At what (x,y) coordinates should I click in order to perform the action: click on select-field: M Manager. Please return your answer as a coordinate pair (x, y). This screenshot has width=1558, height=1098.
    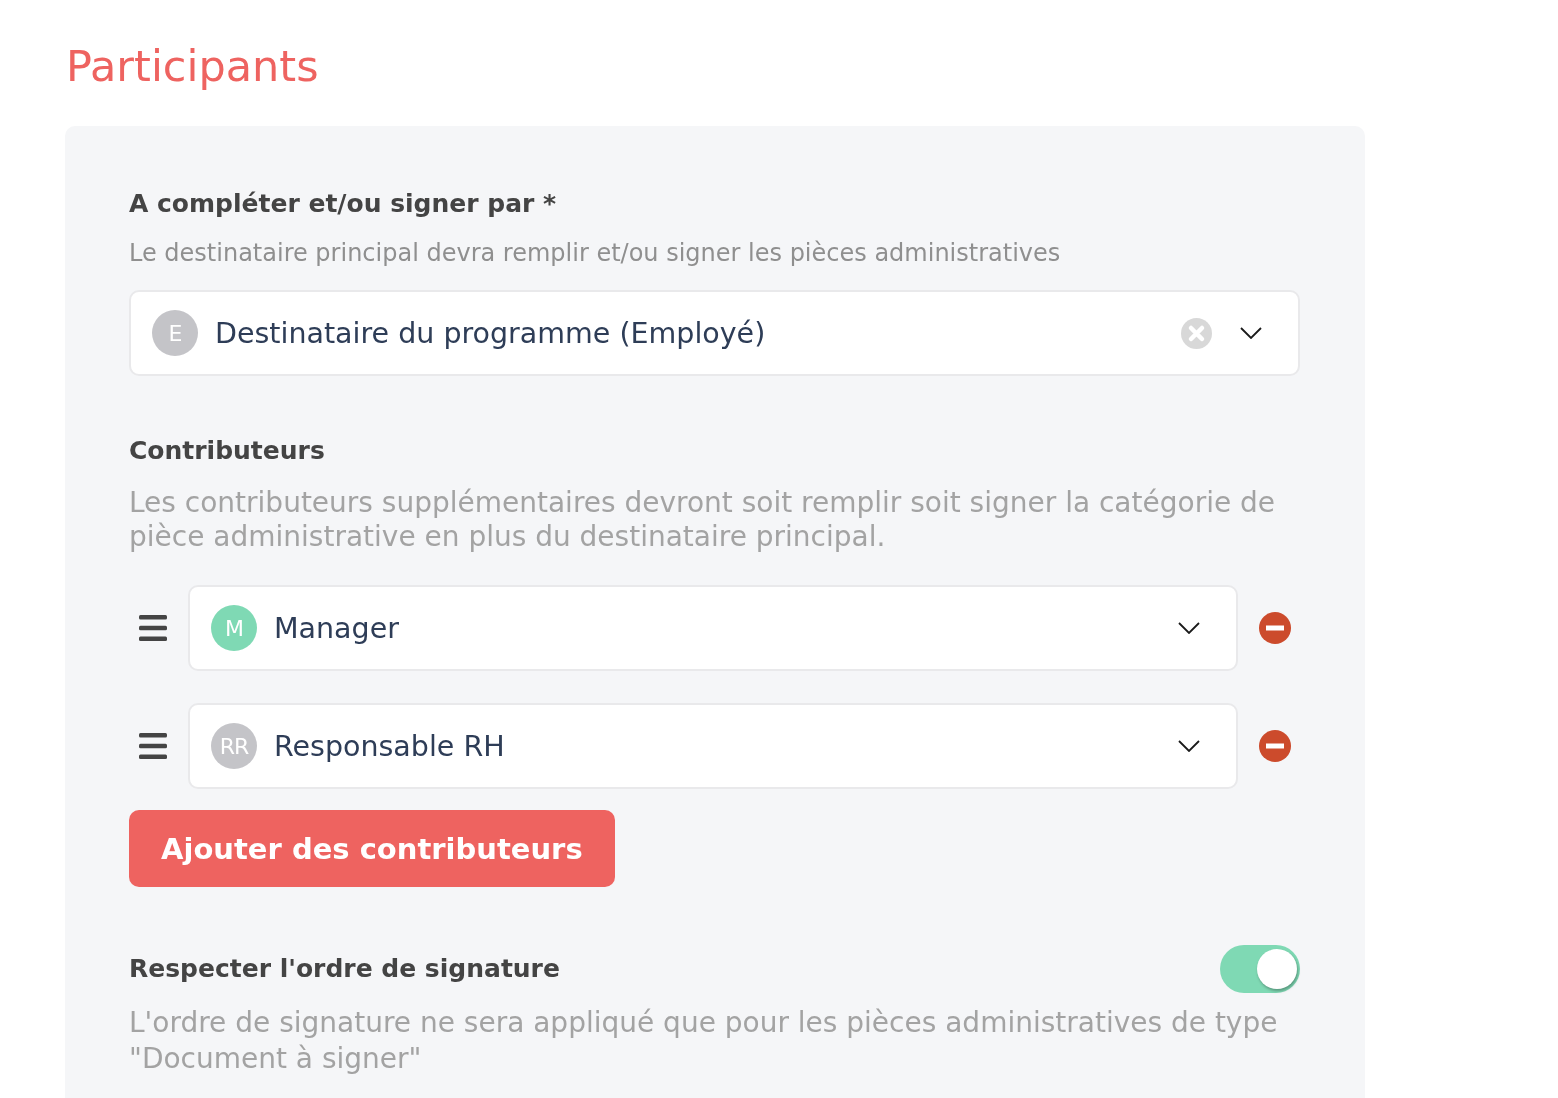
    Looking at the image, I should click on (713, 628).